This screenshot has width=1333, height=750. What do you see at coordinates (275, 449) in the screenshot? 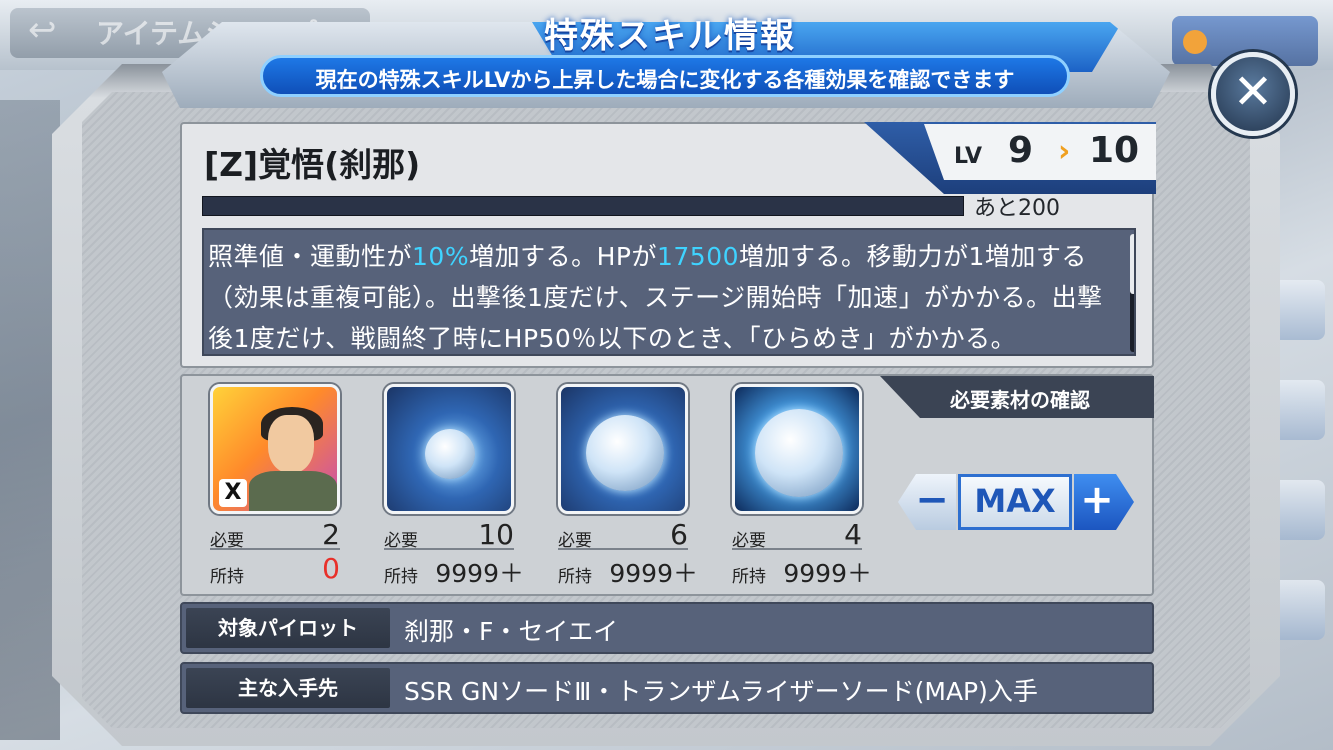
I see `material-item: X` at bounding box center [275, 449].